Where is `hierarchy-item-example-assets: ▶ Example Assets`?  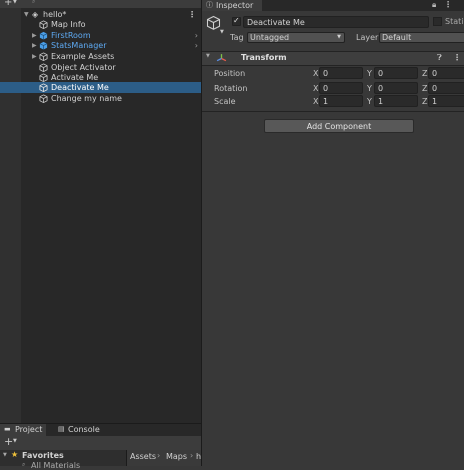 hierarchy-item-example-assets: ▶ Example Assets is located at coordinates (100, 56).